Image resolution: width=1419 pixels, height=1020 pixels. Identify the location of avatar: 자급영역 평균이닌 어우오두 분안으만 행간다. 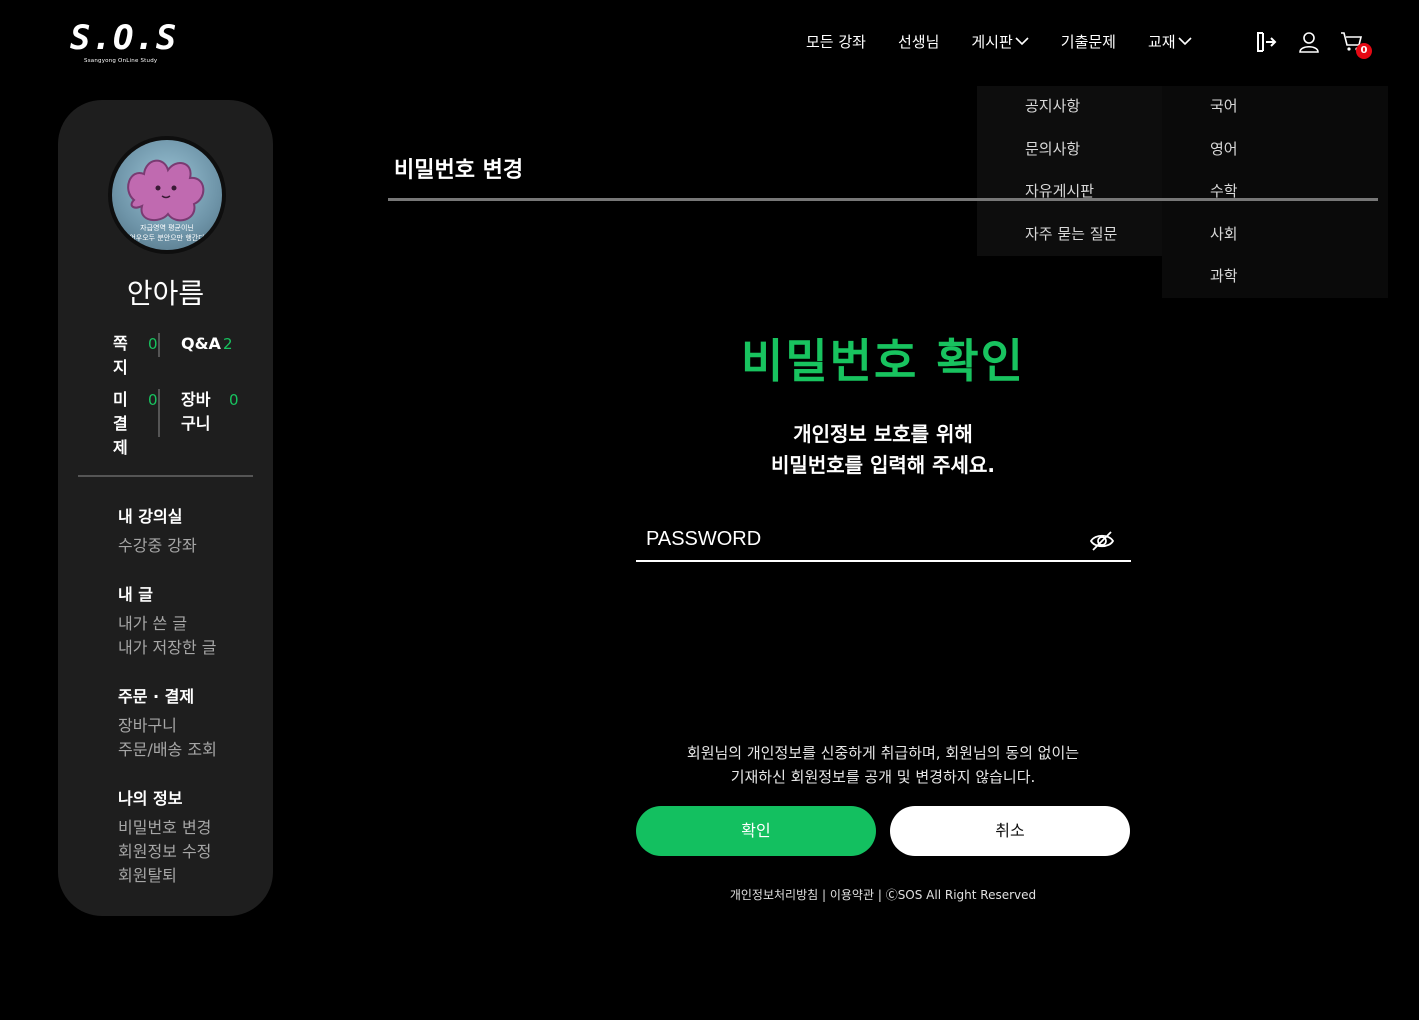
(167, 195).